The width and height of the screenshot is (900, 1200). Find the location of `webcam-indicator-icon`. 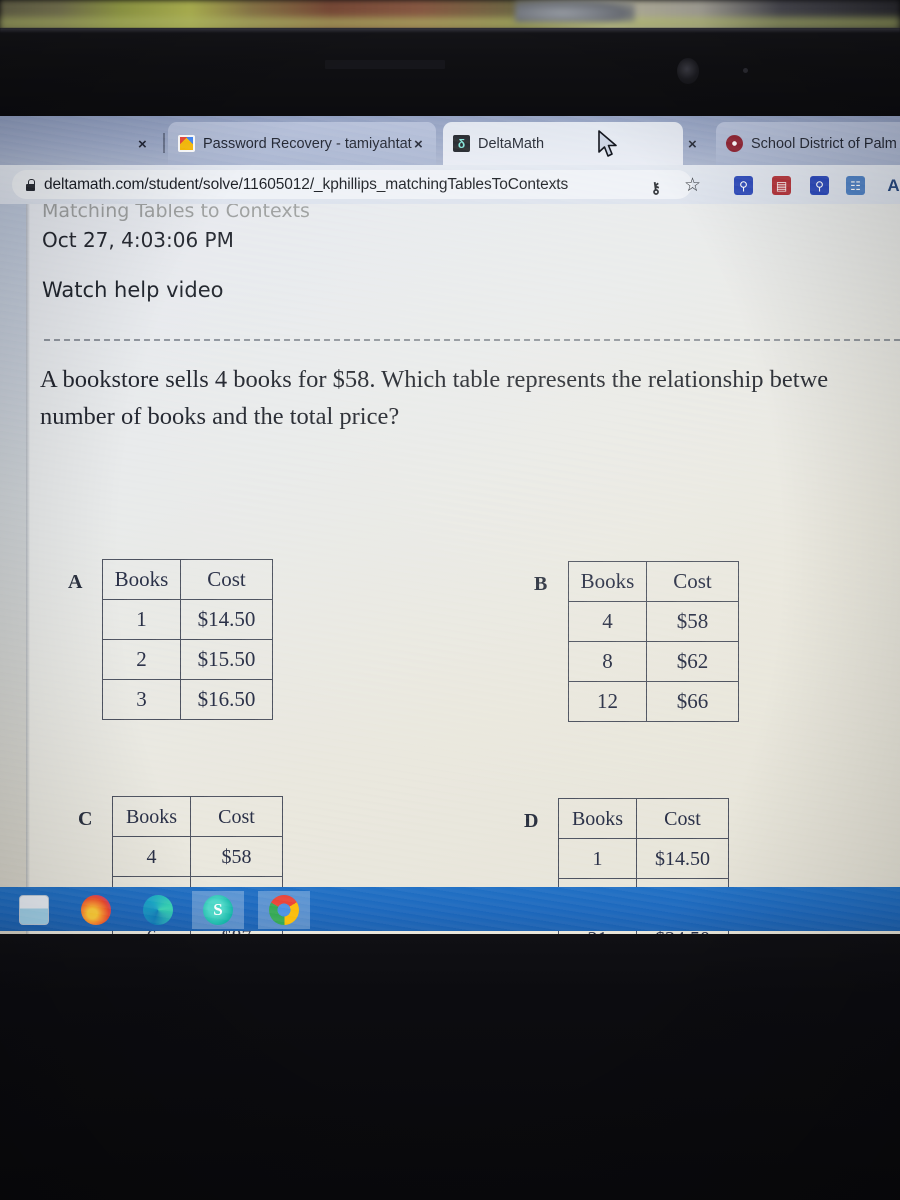

webcam-indicator-icon is located at coordinates (745, 70).